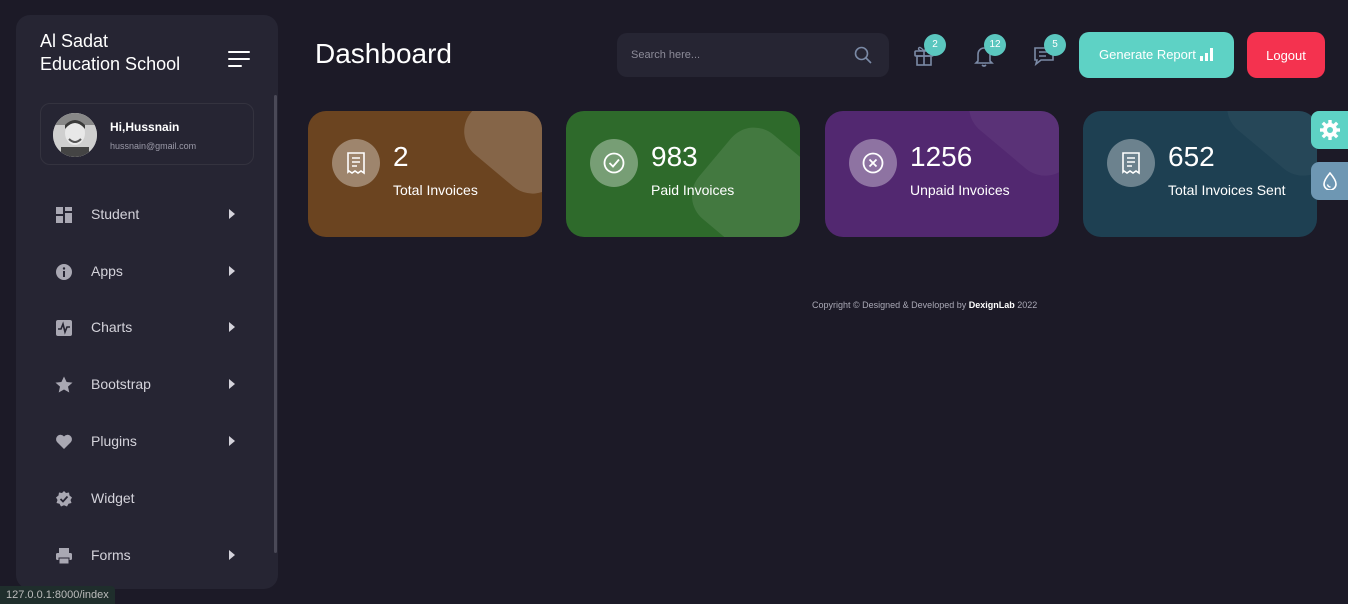 The image size is (1348, 604). I want to click on search-icon, so click(863, 55).